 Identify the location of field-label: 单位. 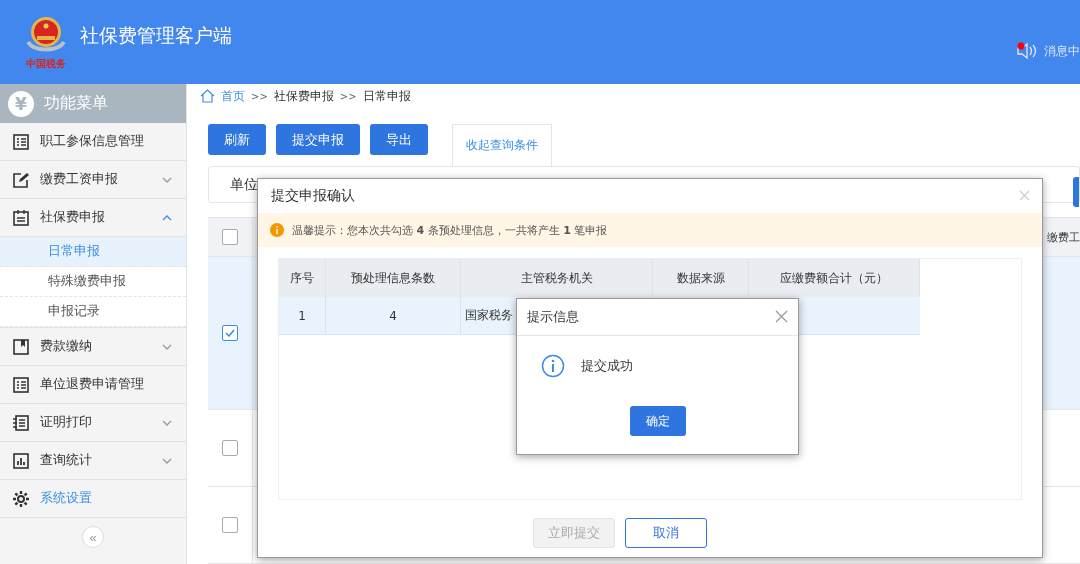
(244, 184).